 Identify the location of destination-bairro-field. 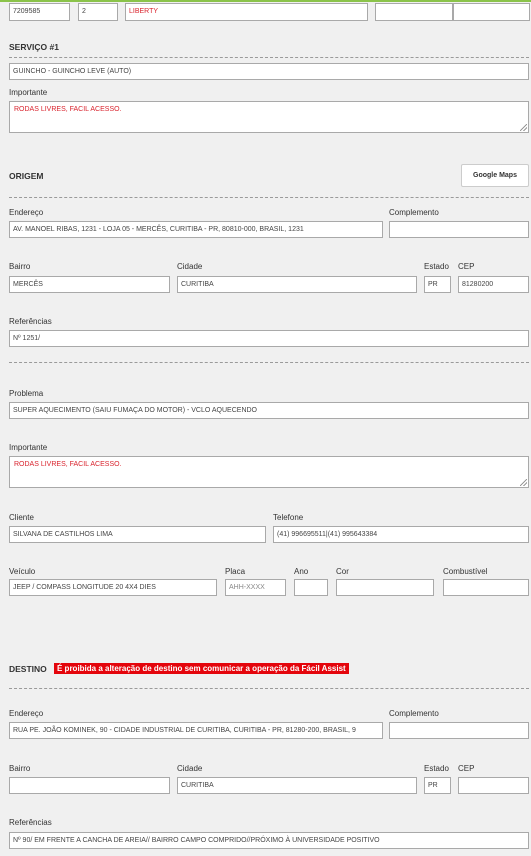
(89, 785).